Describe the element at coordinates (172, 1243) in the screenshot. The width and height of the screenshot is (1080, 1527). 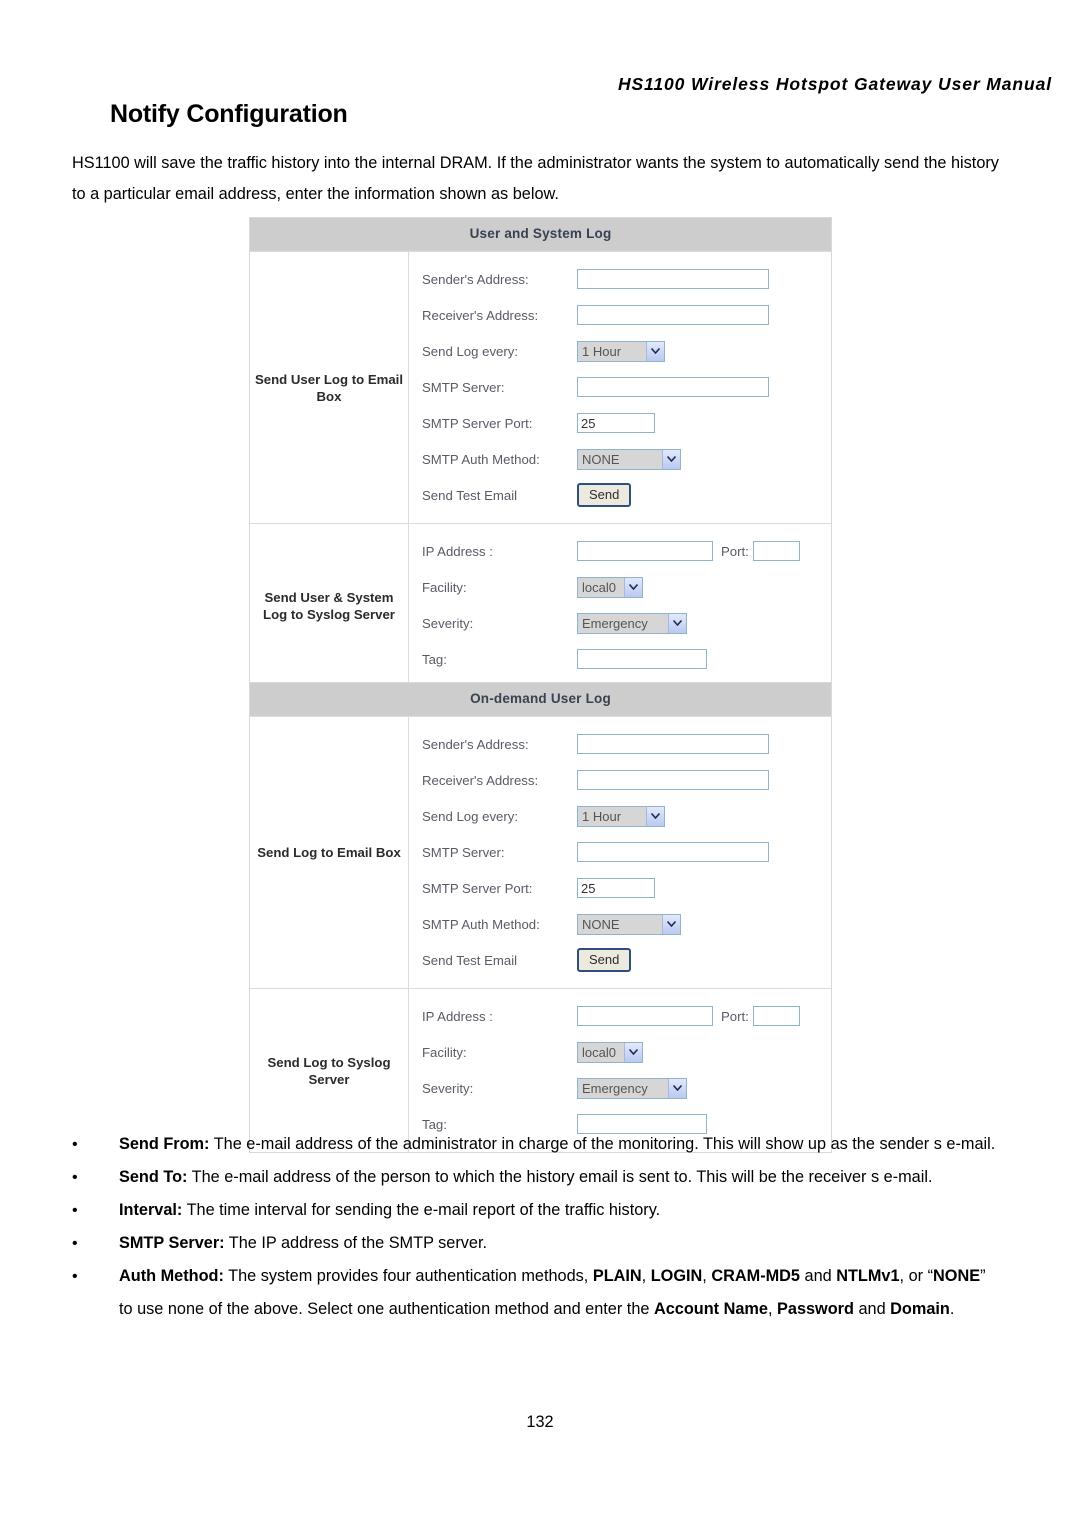
I see `bullet-term: SMTP Server:` at that location.